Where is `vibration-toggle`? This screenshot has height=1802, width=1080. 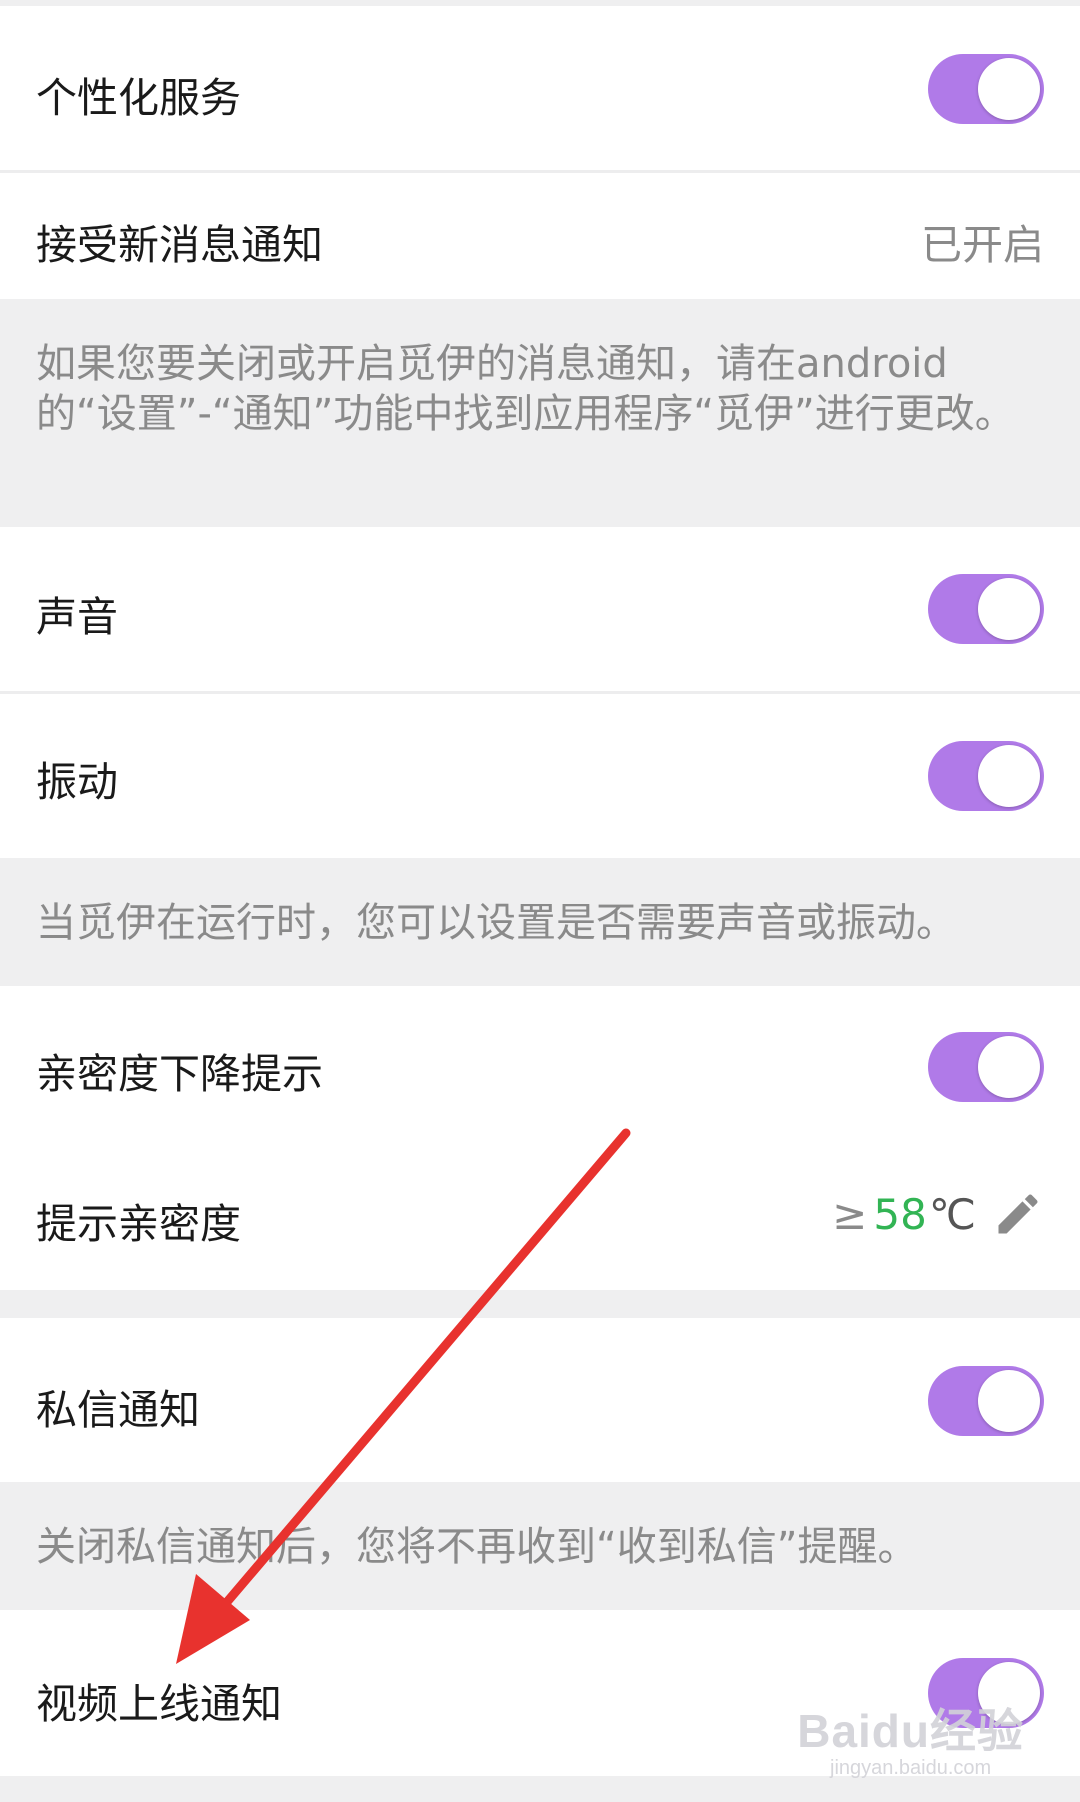 vibration-toggle is located at coordinates (986, 776).